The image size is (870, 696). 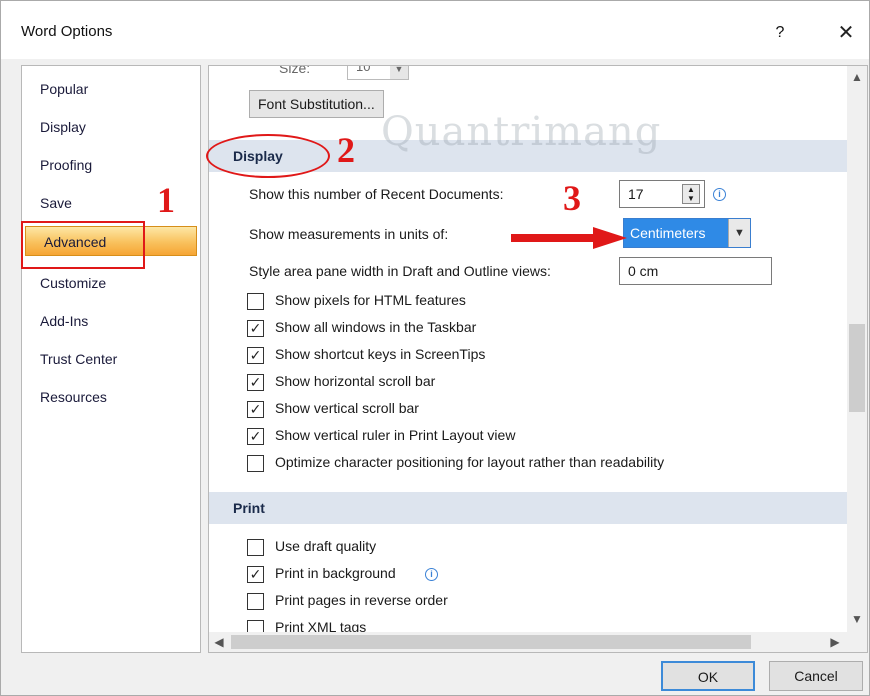 I want to click on sidebar-item-trust-center: Trust Center, so click(x=111, y=359).